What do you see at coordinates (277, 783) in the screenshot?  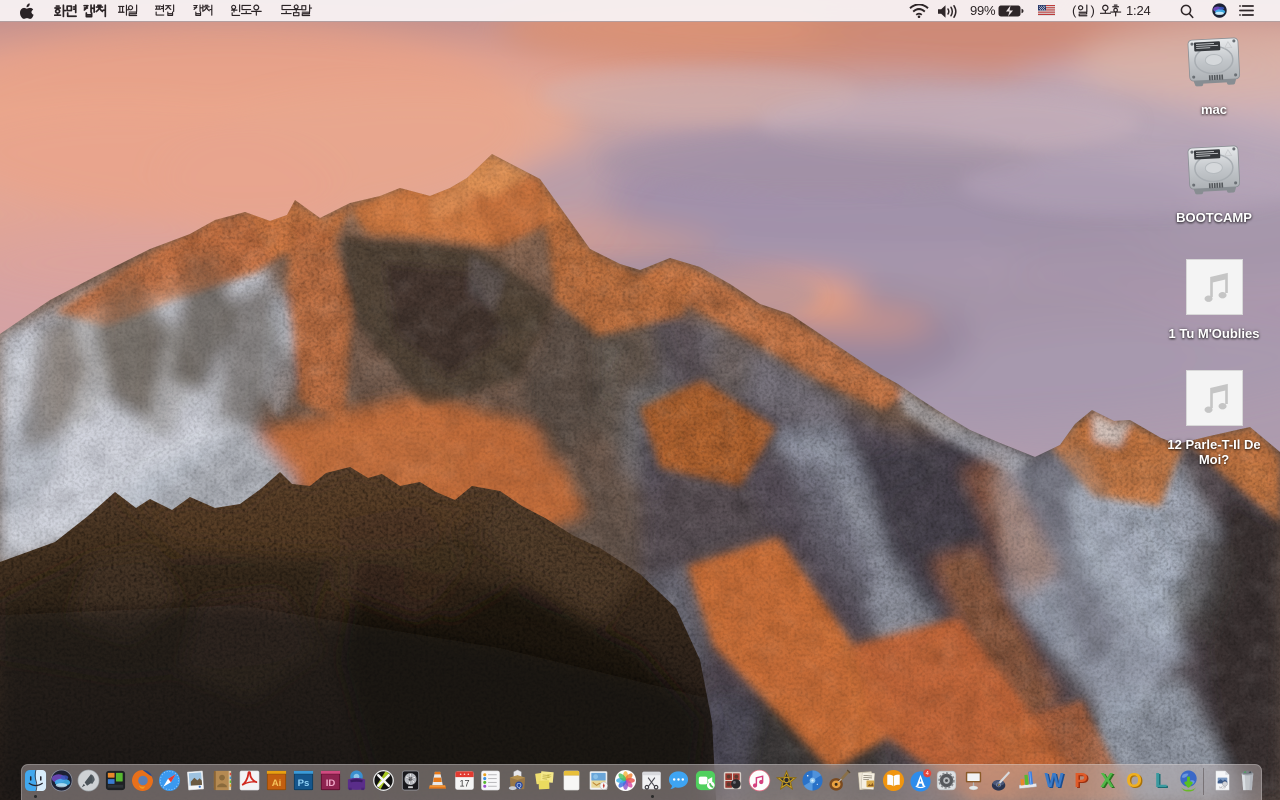 I see `svg-text: Ai` at bounding box center [277, 783].